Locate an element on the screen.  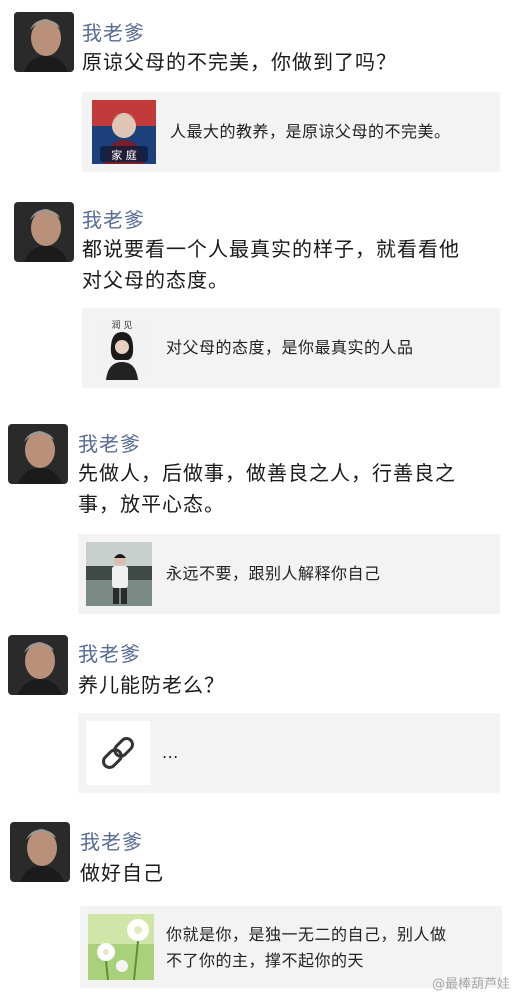
card-title-line: 对父母的态度，是你最真实的人品 is located at coordinates (290, 347).